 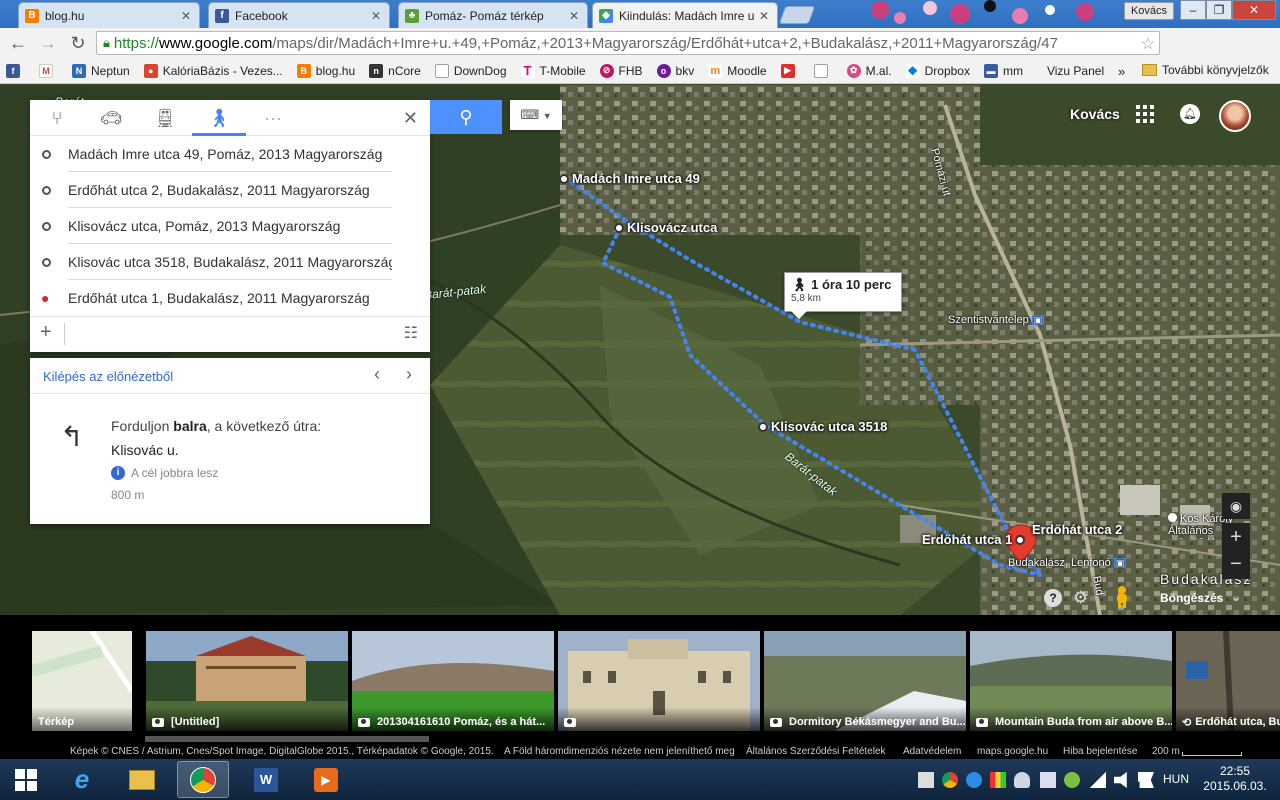 What do you see at coordinates (1148, 44) in the screenshot?
I see `bookmark-star-icon: ☆` at bounding box center [1148, 44].